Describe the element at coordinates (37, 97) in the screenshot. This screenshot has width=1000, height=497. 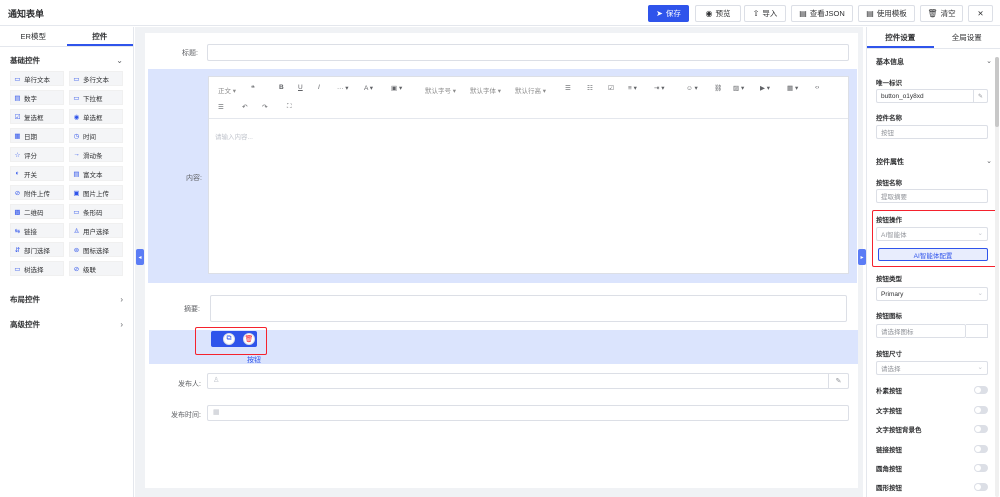
I see `component-item: ▤ 数字` at that location.